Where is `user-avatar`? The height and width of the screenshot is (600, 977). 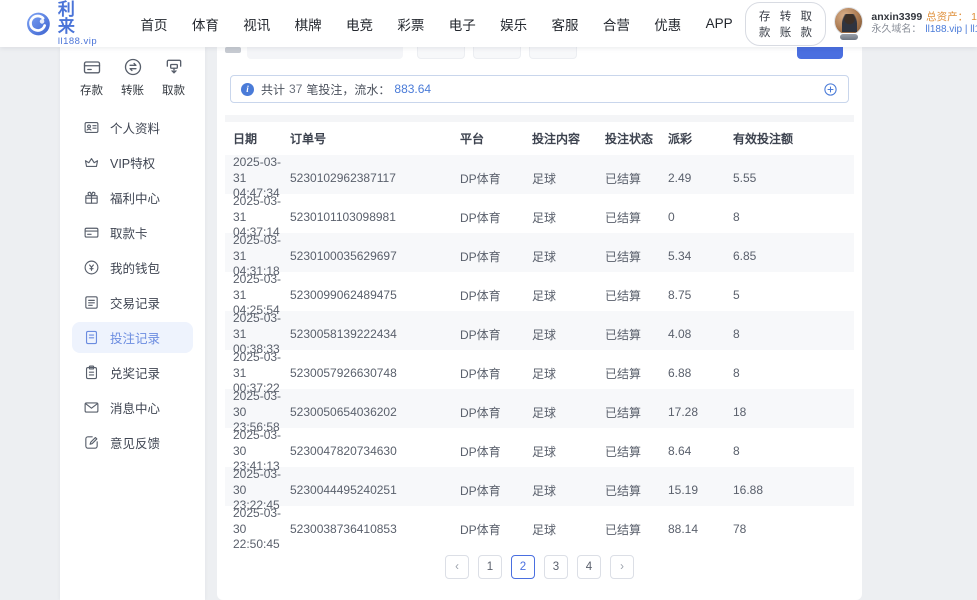
user-avatar is located at coordinates (849, 23).